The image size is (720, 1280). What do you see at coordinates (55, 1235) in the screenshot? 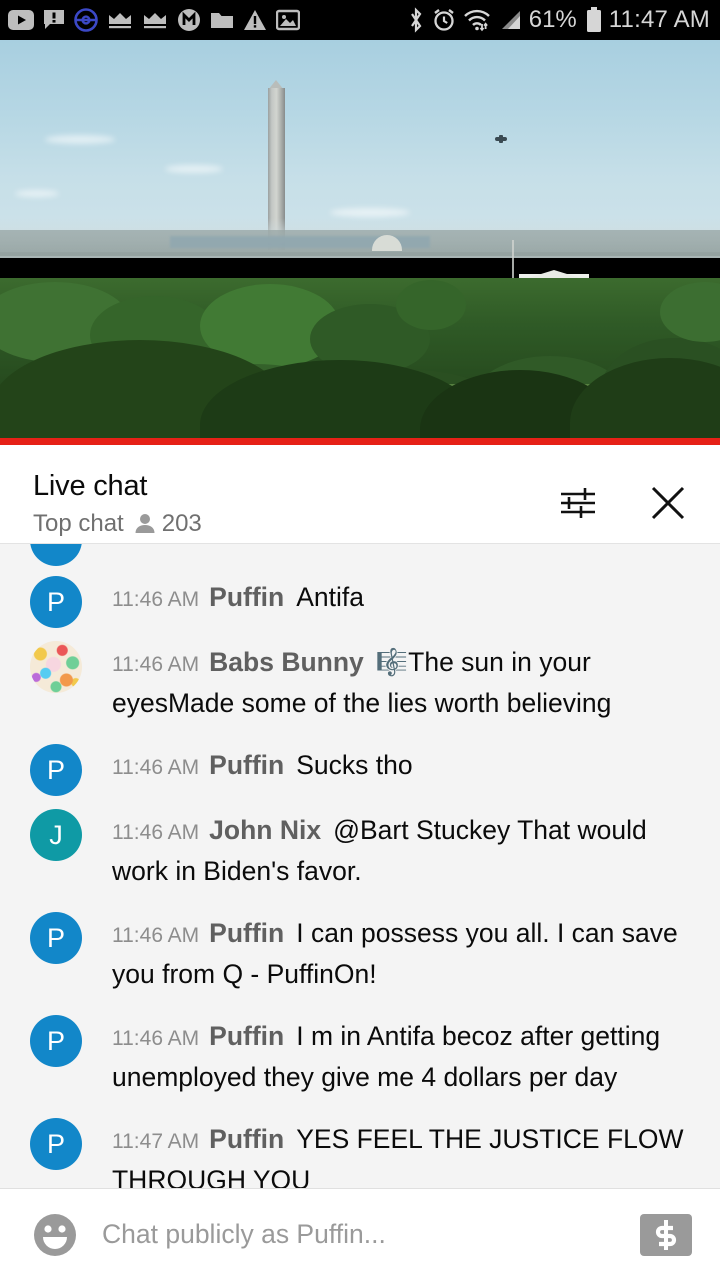
I see `smiley-face-icon` at bounding box center [55, 1235].